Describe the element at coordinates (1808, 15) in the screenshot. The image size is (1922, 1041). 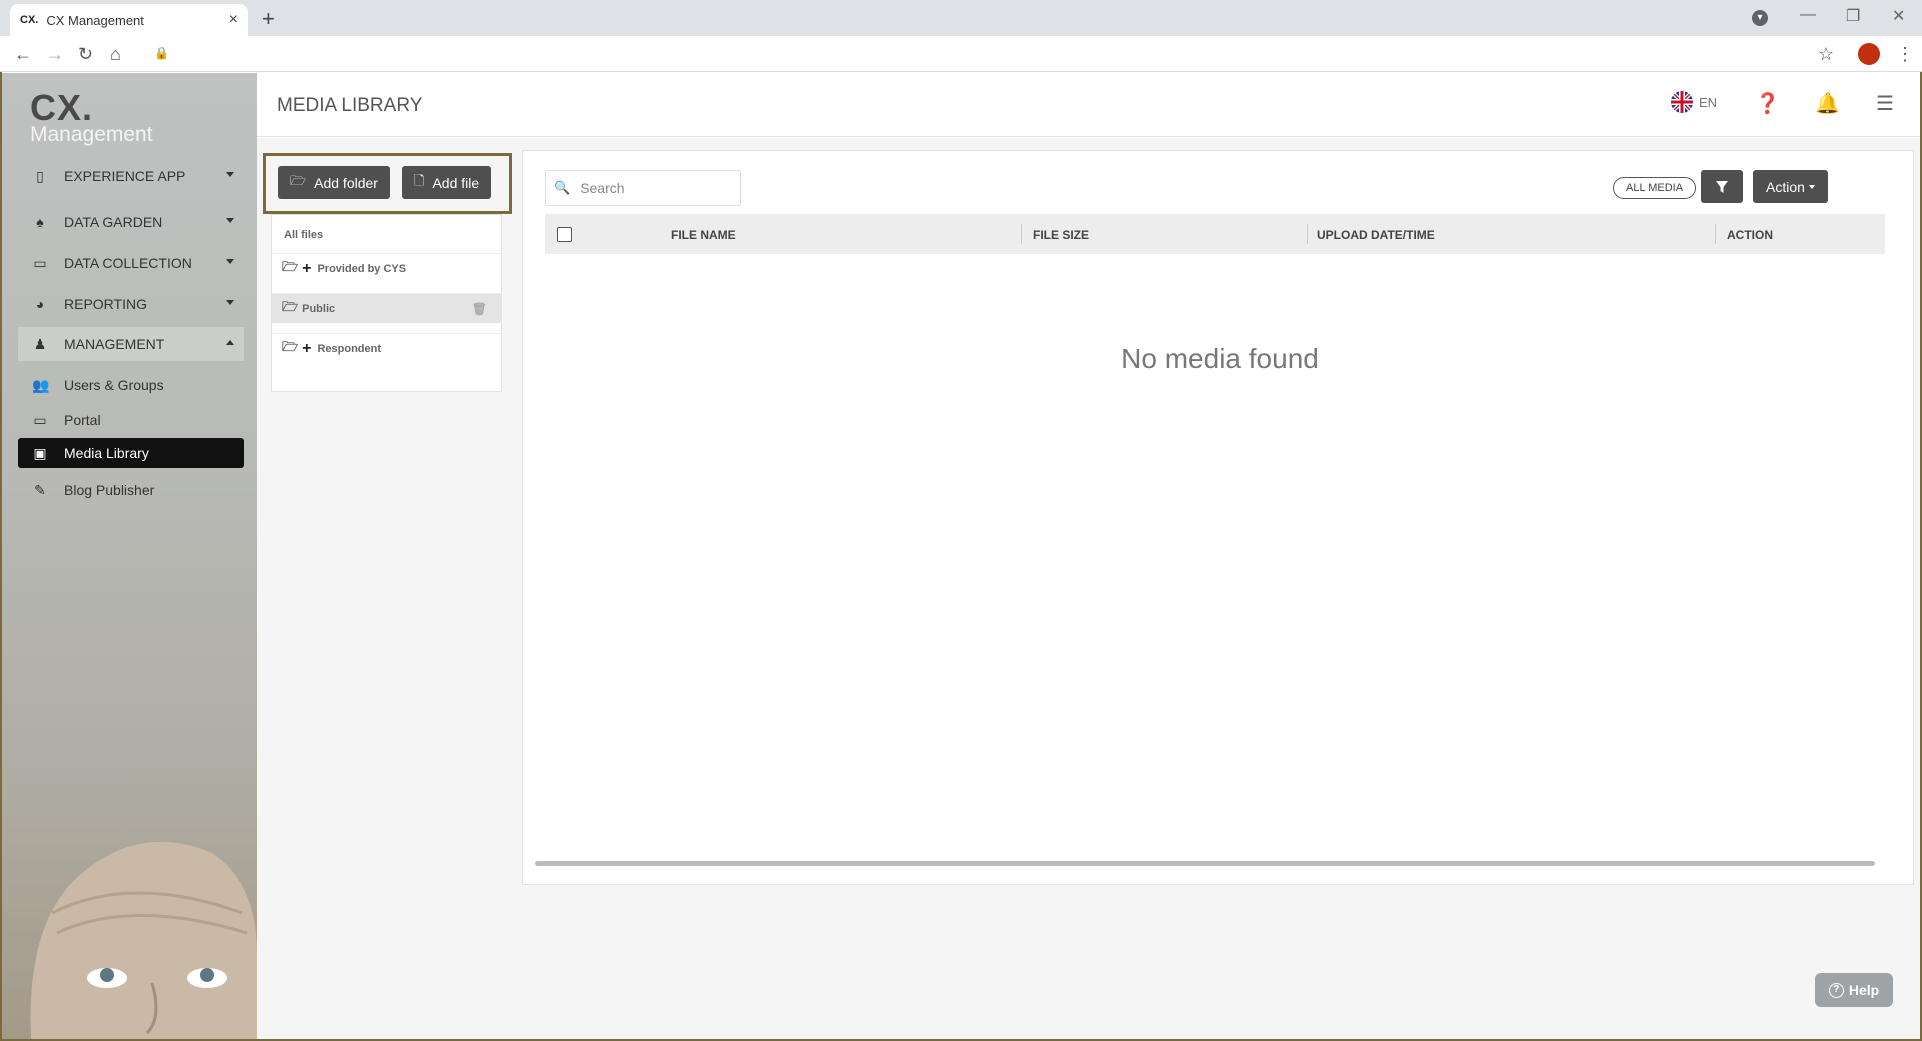
I see `minimize-icon: —` at that location.